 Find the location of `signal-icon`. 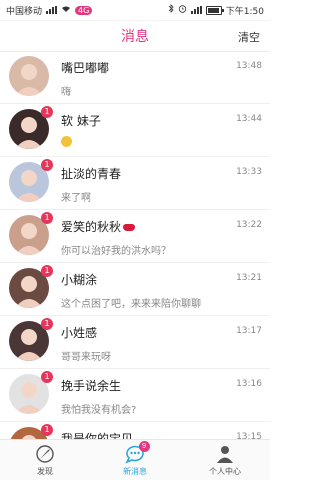

signal-icon is located at coordinates (52, 10).